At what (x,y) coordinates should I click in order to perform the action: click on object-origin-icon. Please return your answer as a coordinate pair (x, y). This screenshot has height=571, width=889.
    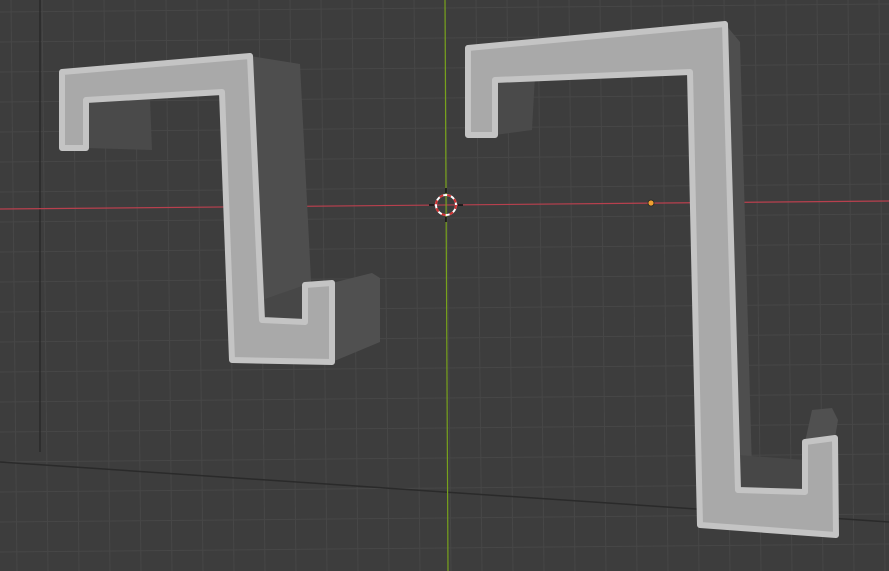
    Looking at the image, I should click on (651, 203).